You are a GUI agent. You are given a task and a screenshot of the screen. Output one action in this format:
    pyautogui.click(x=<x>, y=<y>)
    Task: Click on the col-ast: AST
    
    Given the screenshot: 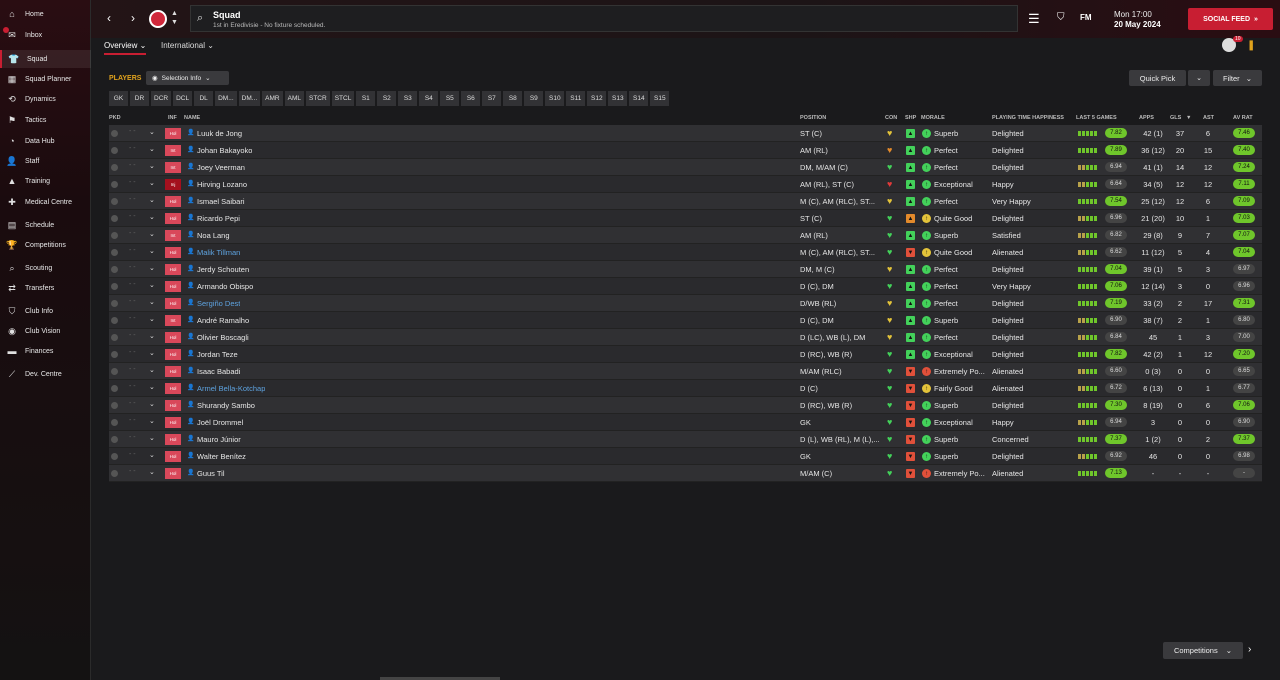 What is the action you would take?
    pyautogui.click(x=1208, y=118)
    